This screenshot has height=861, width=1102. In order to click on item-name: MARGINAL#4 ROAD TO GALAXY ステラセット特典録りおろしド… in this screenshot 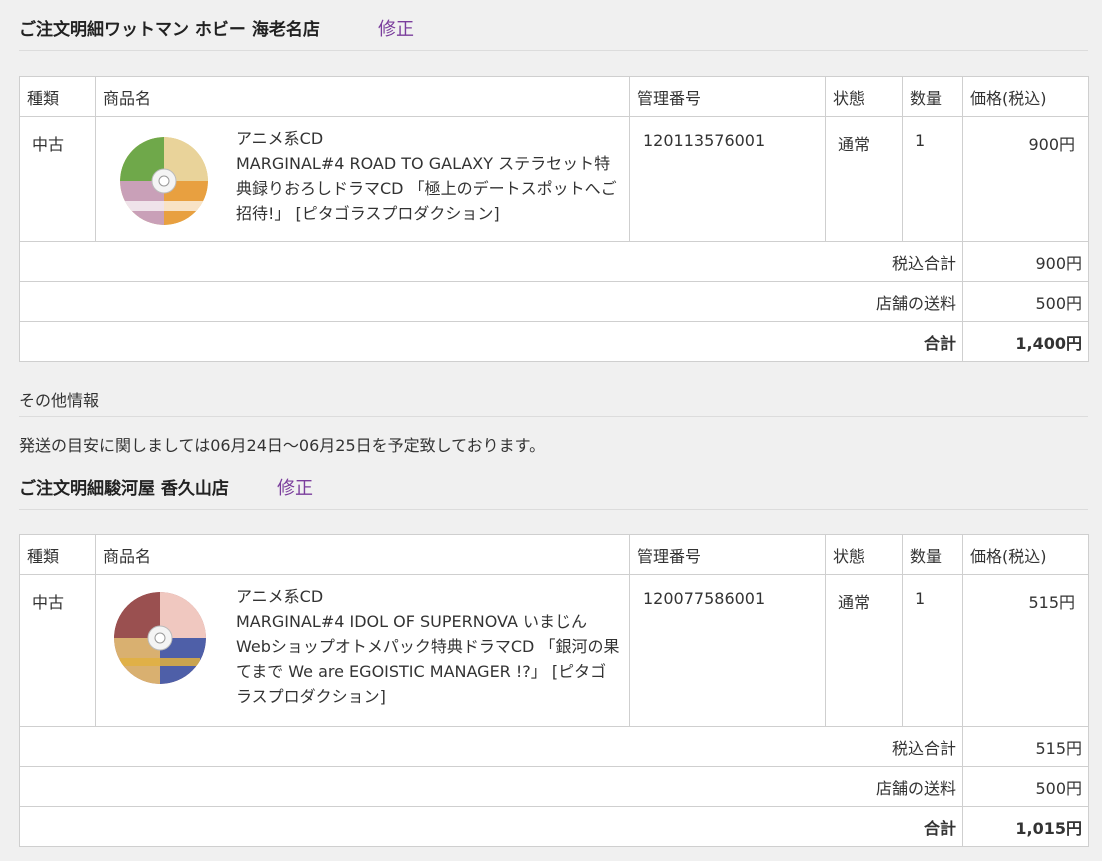, I will do `click(428, 188)`.